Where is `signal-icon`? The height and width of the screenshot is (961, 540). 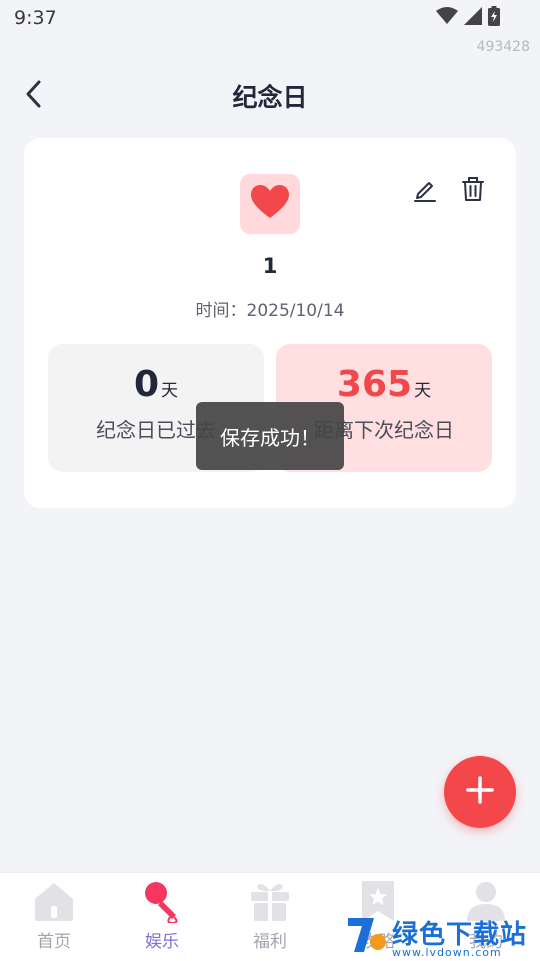
signal-icon is located at coordinates (473, 18).